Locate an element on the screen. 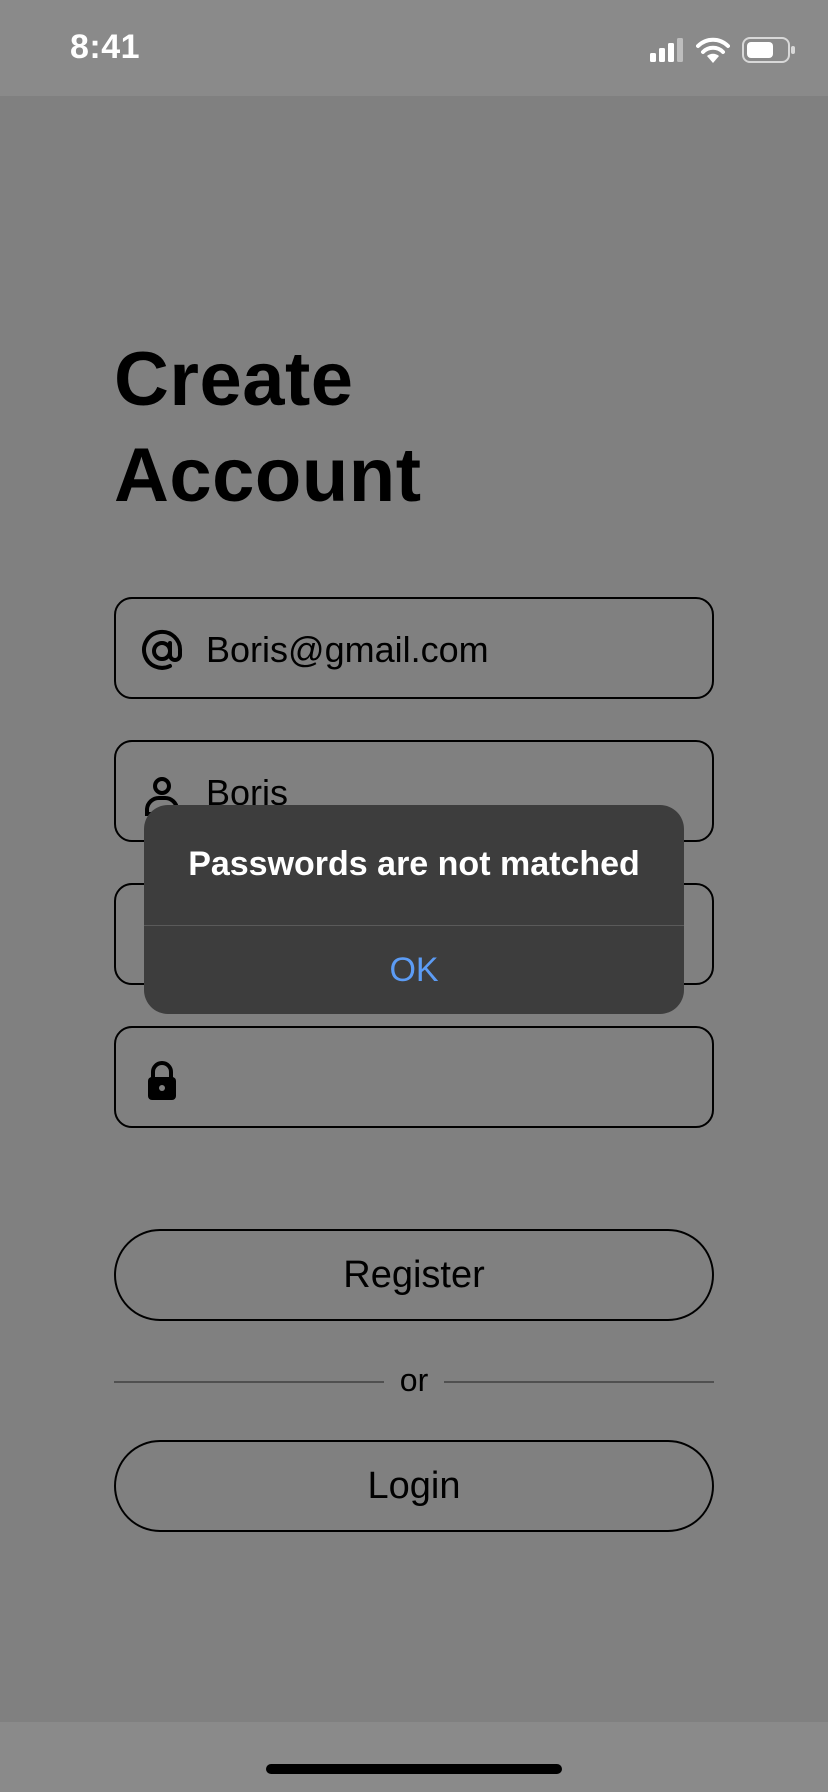 The height and width of the screenshot is (1792, 828). divider-or-label: or is located at coordinates (414, 1380).